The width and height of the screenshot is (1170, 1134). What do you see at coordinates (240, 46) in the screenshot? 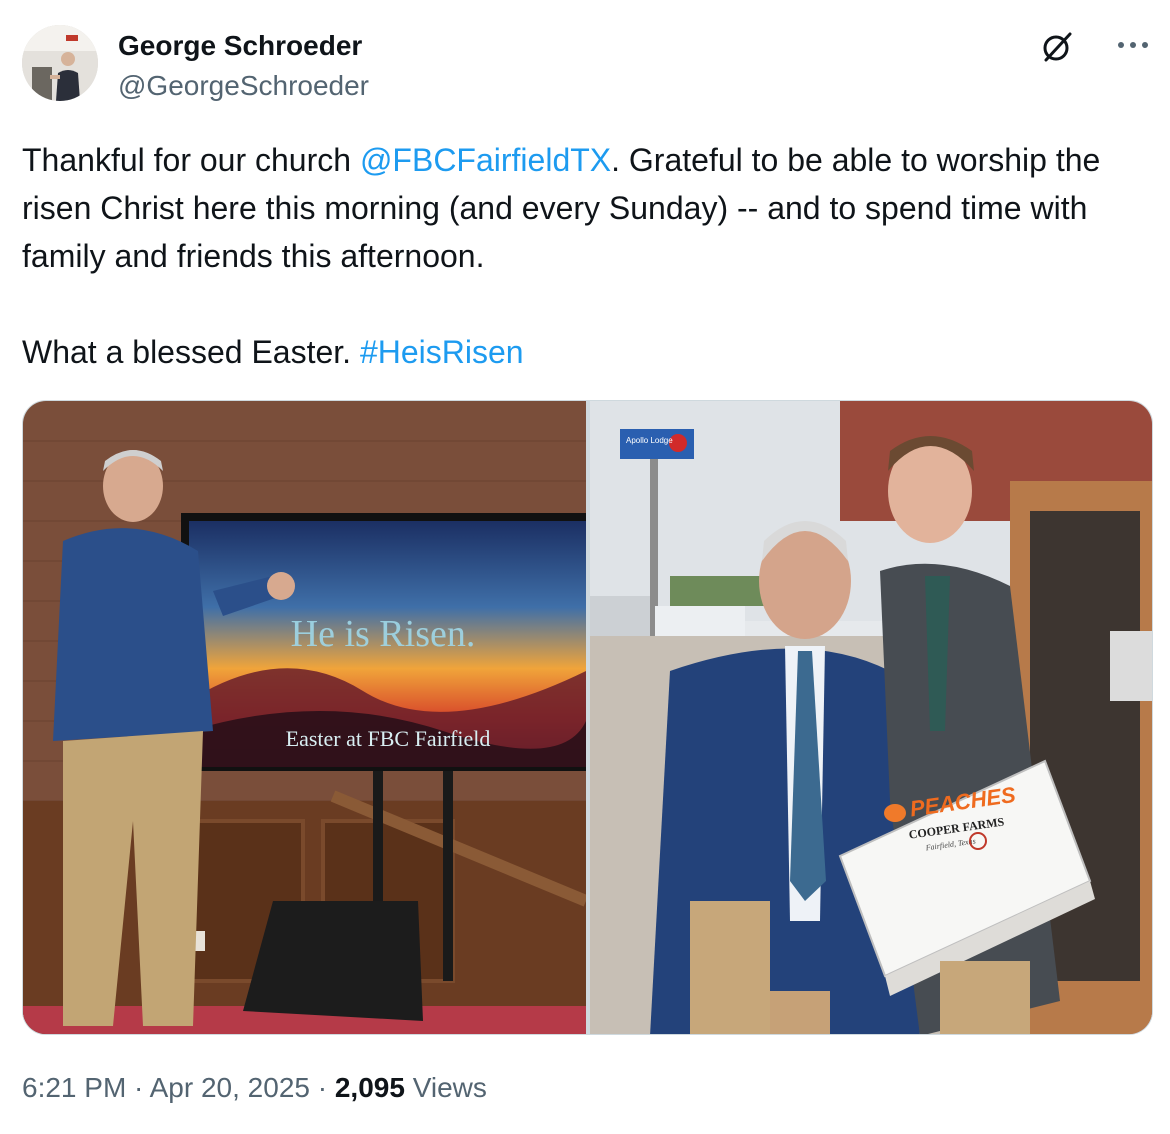
I see `author-display-name: George Schroeder` at bounding box center [240, 46].